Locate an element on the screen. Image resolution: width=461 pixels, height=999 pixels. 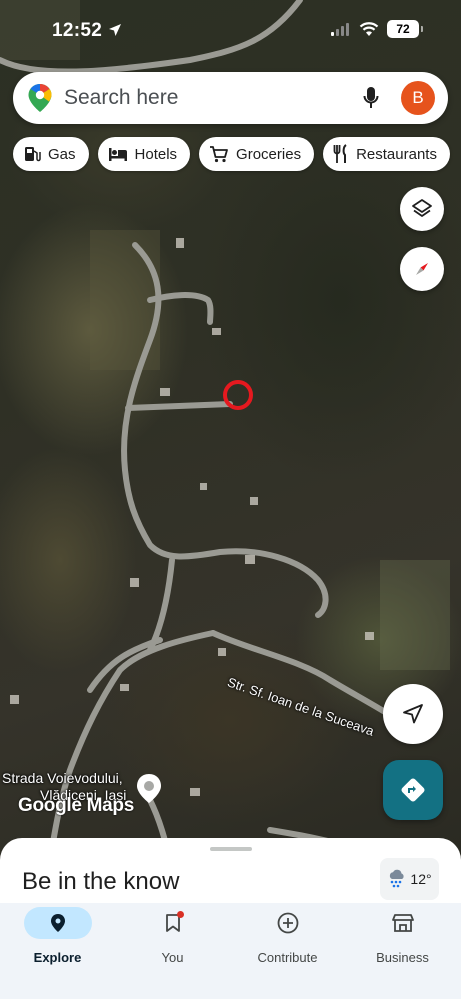
layers-icon is located at coordinates (422, 208).